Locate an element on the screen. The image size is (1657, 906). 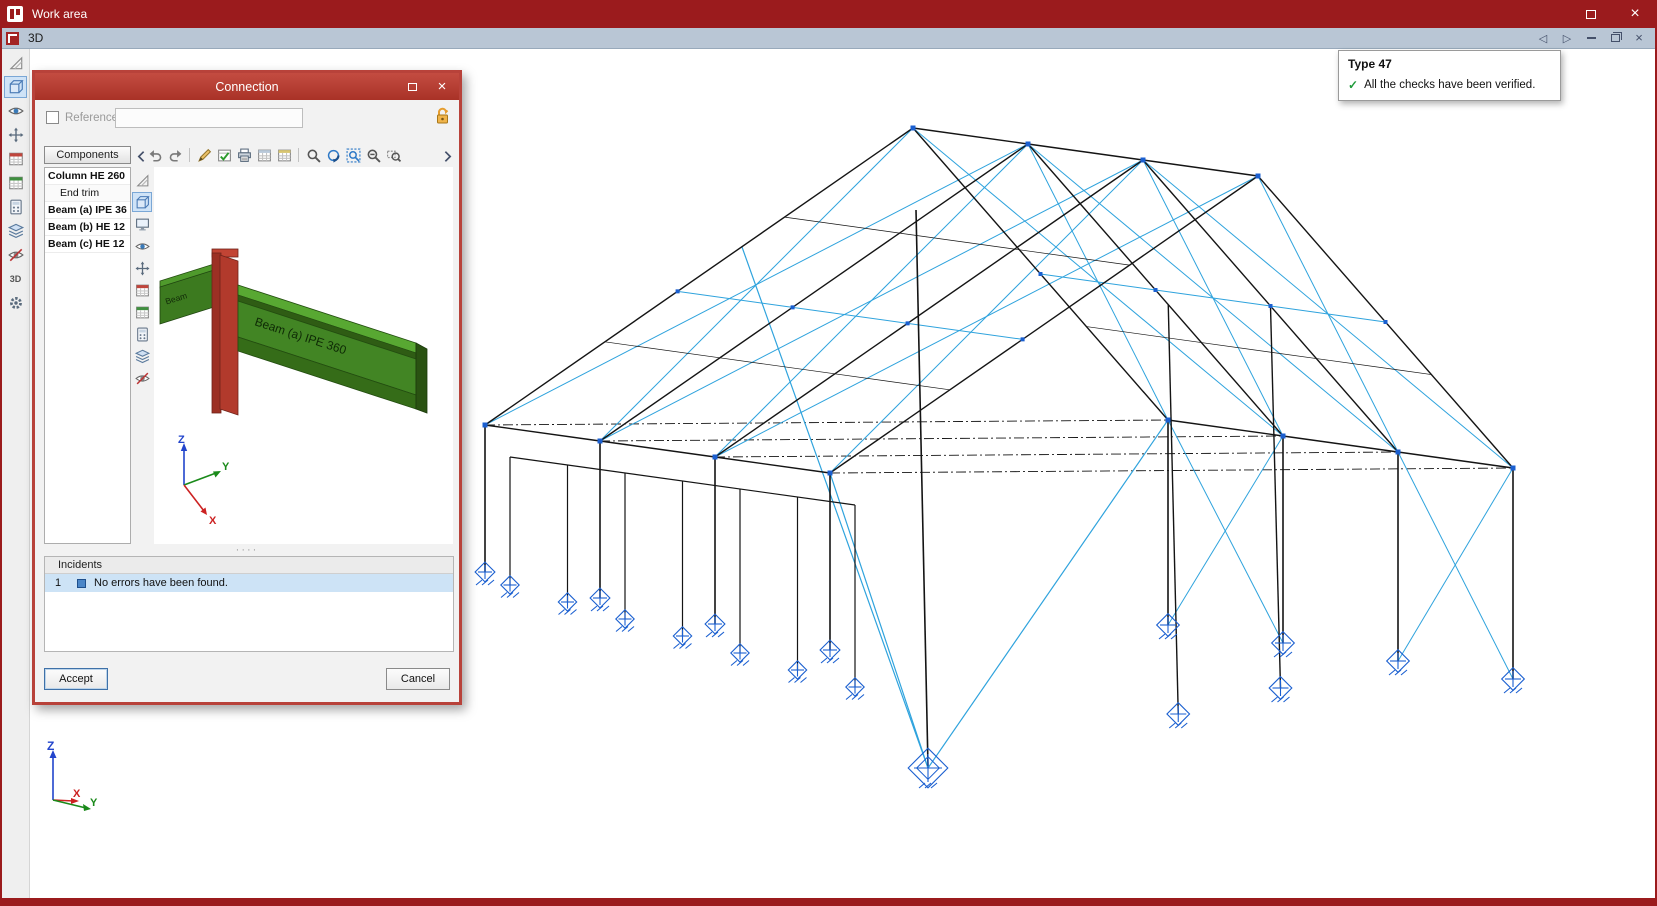
restore-icon is located at coordinates (1616, 37).